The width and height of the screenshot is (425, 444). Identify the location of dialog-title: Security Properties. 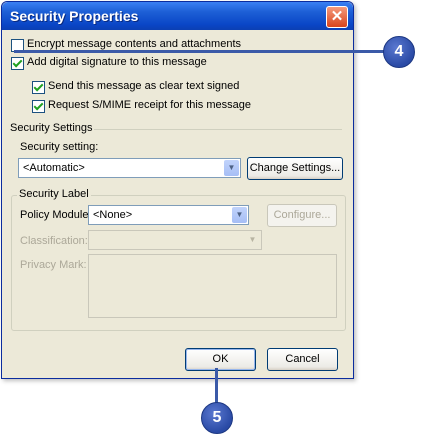
(74, 16).